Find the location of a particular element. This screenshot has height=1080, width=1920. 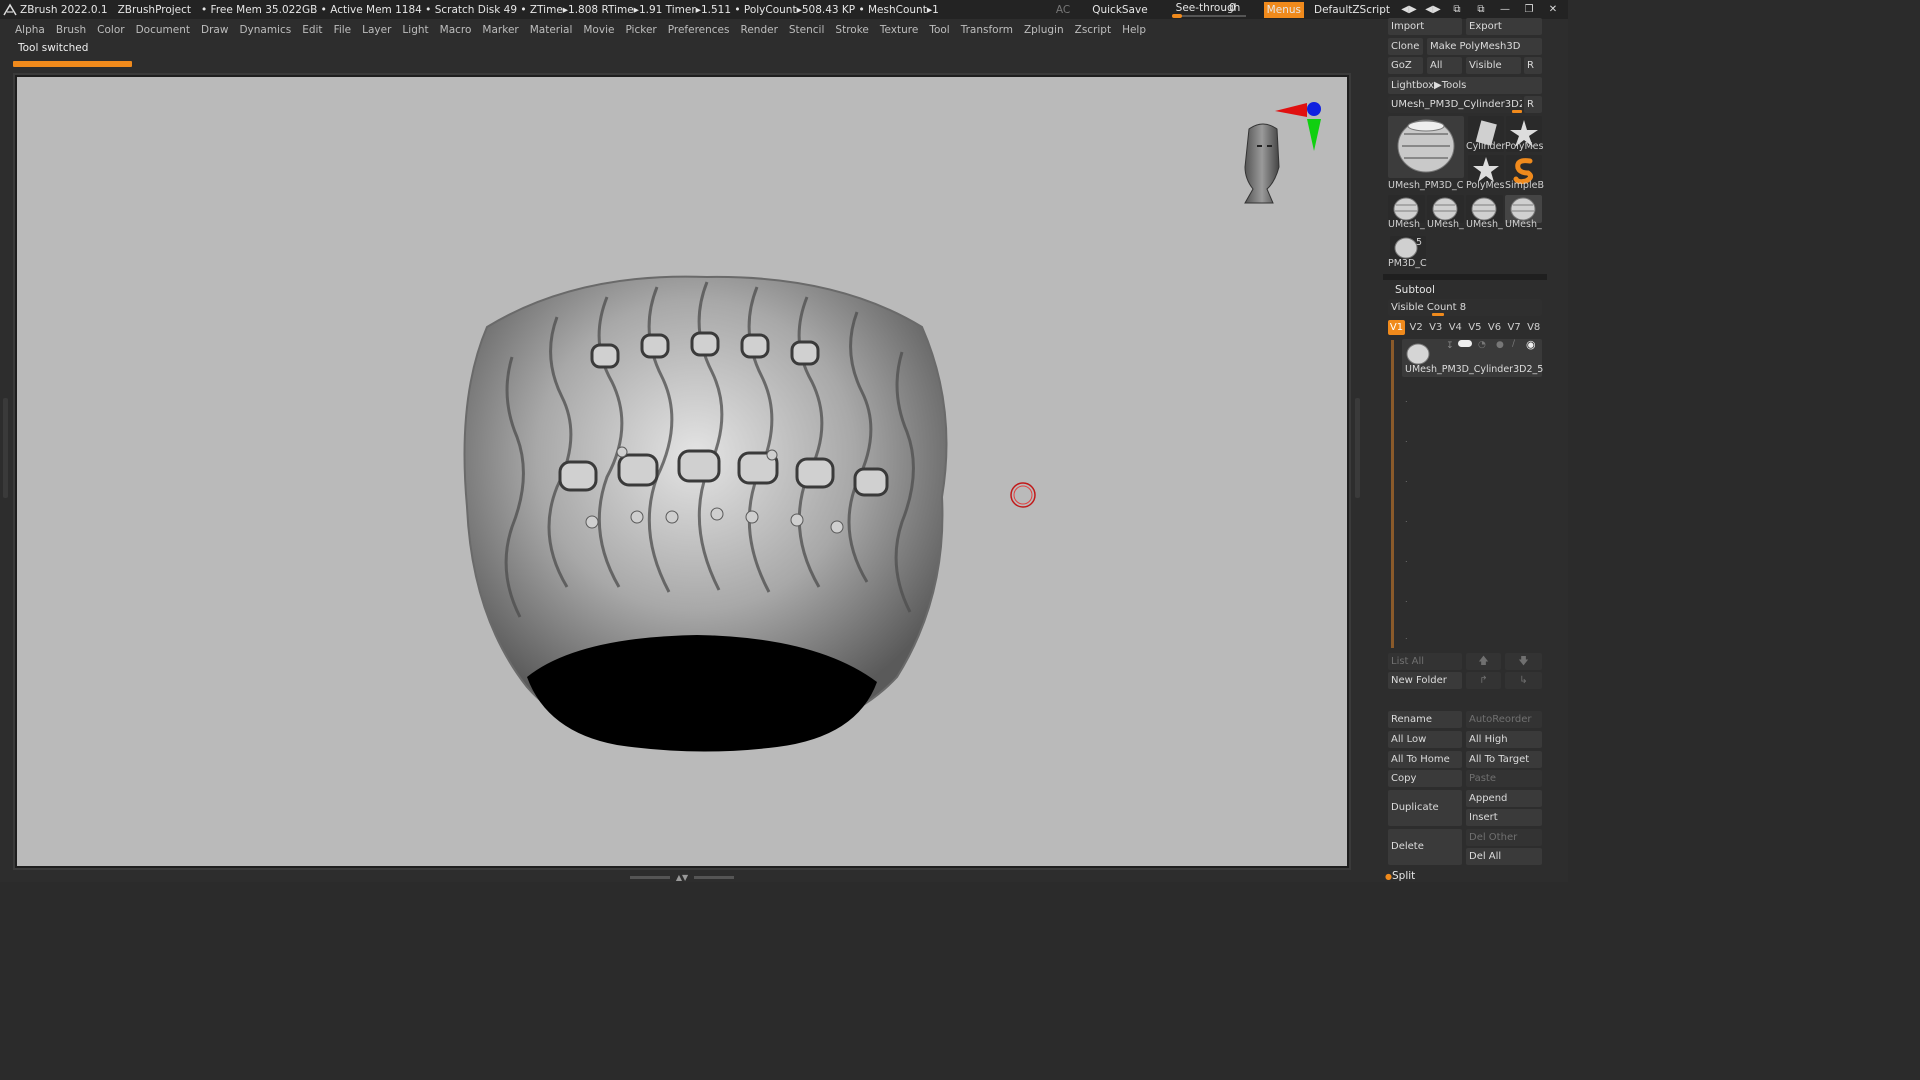

quicksave-button: QuickSave is located at coordinates (1119, 10).